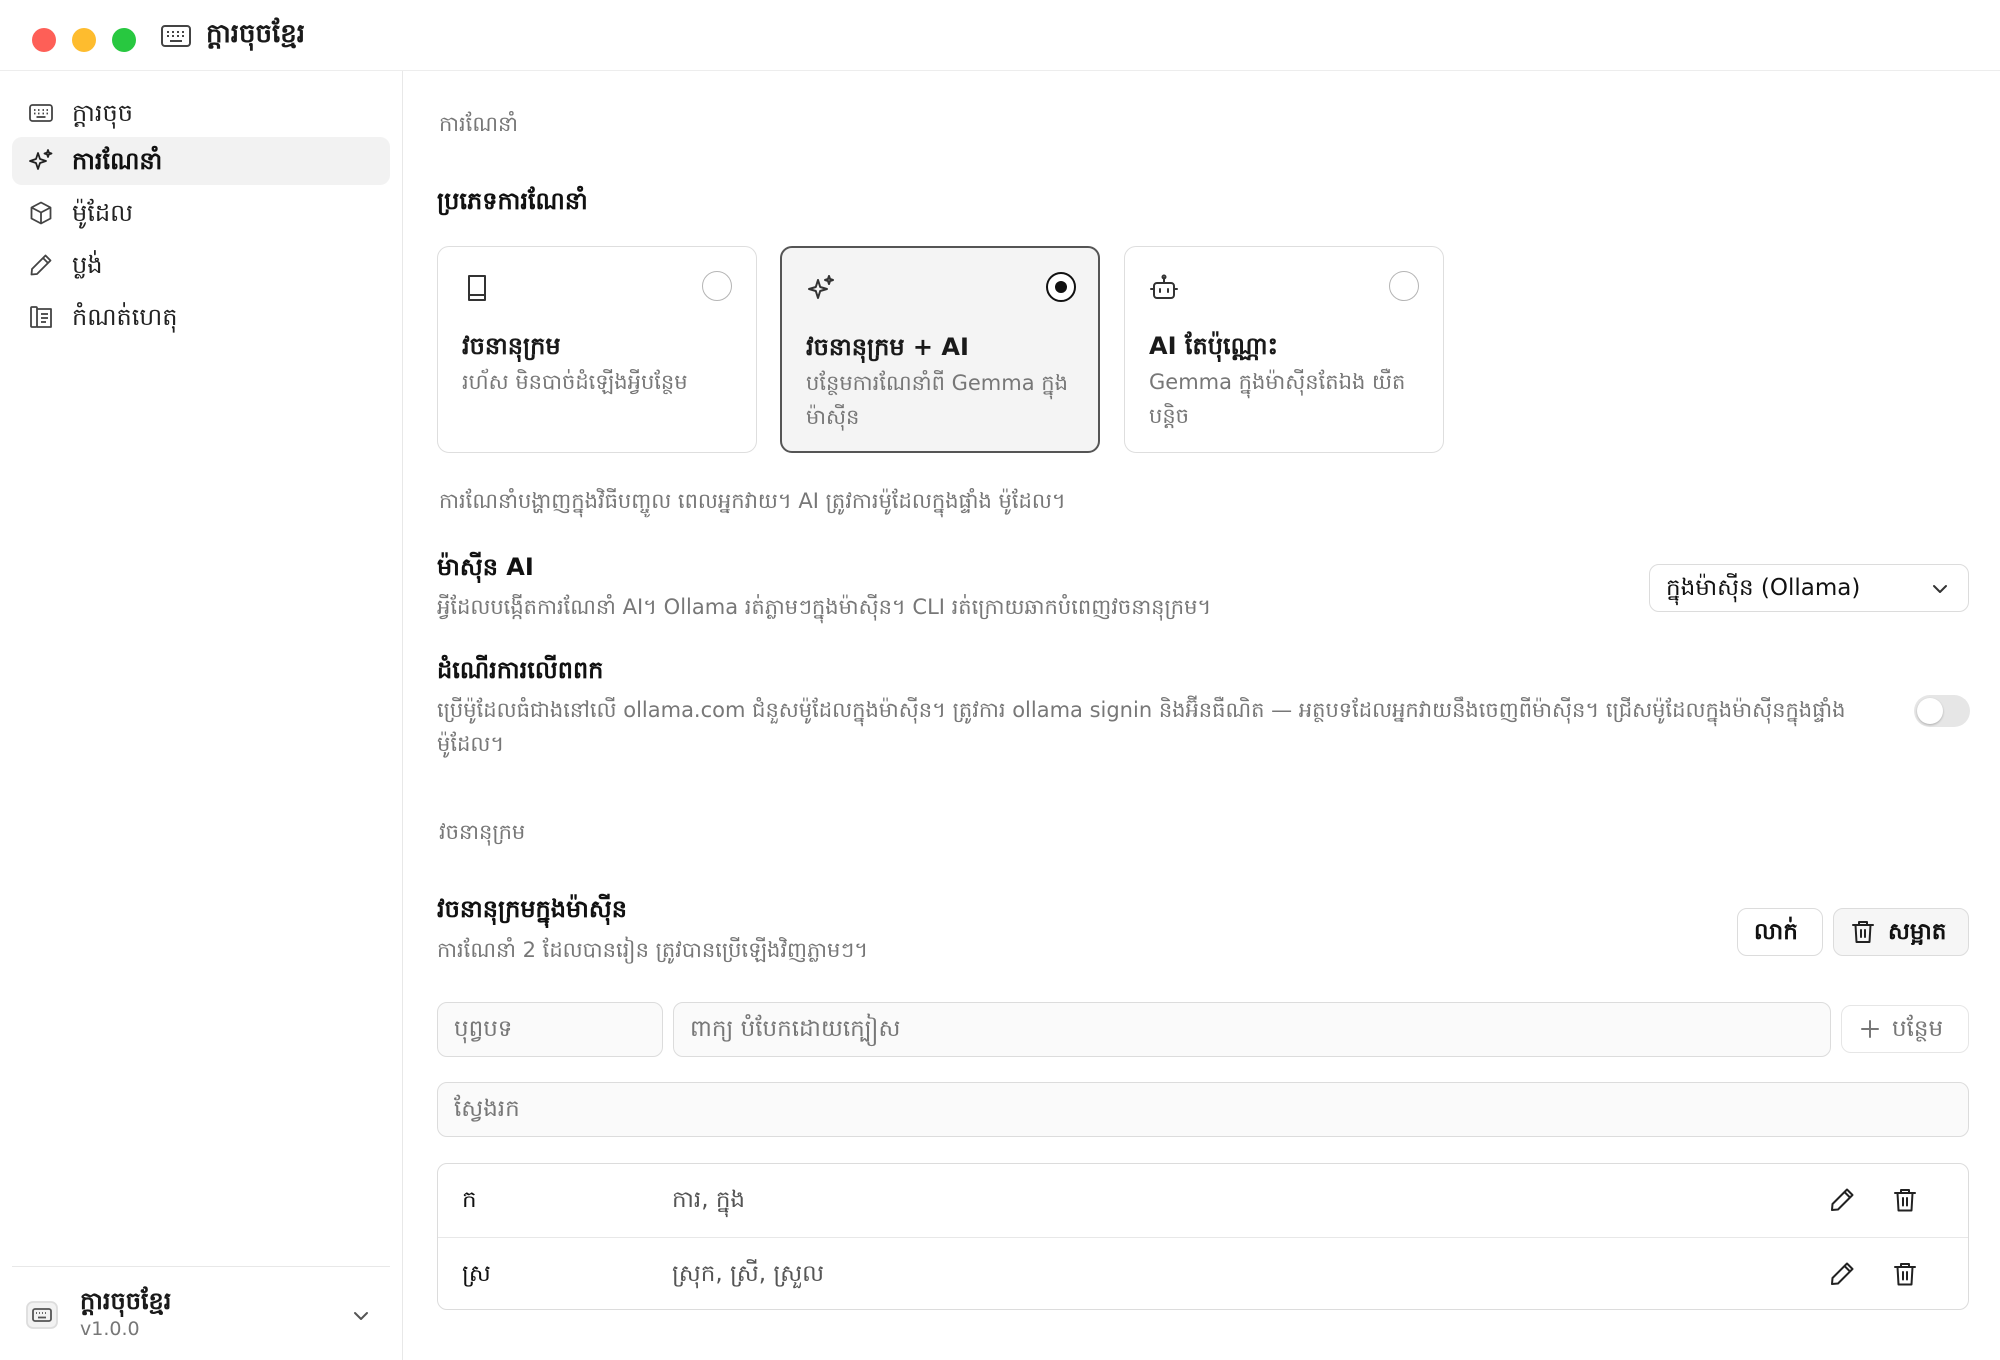  I want to click on app-name: ក្តារចុចខ្មែរ, so click(126, 1301).